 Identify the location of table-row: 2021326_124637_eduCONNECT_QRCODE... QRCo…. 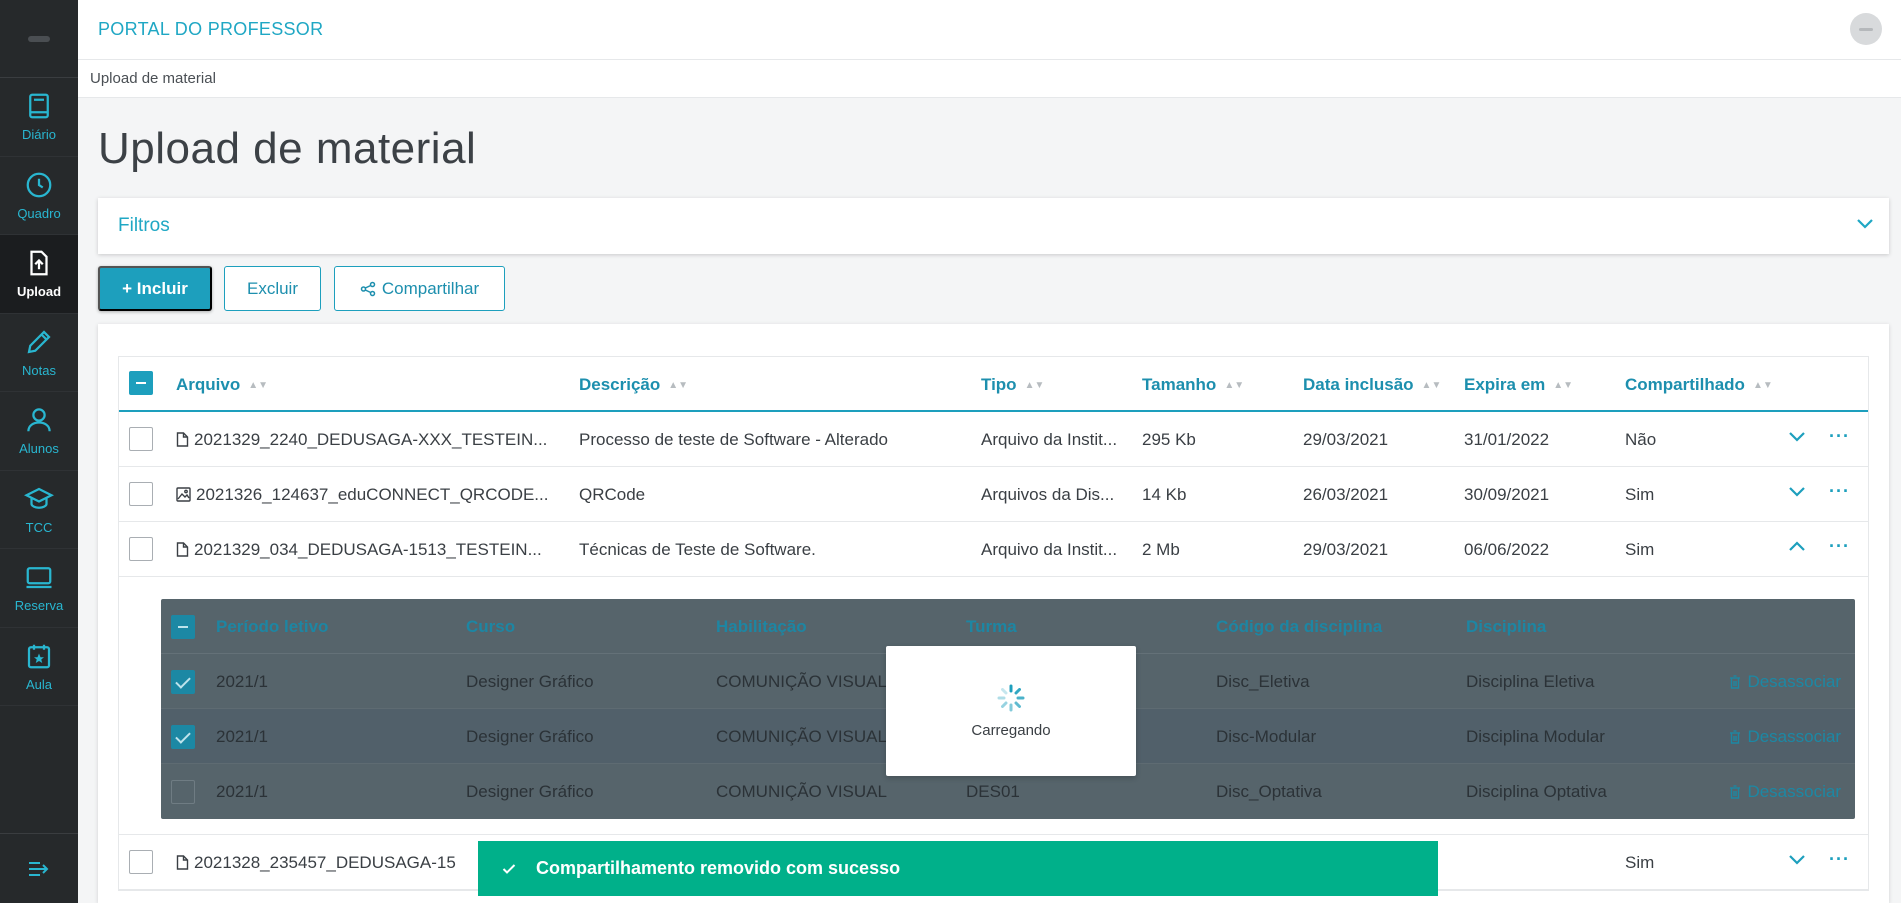
(993, 494).